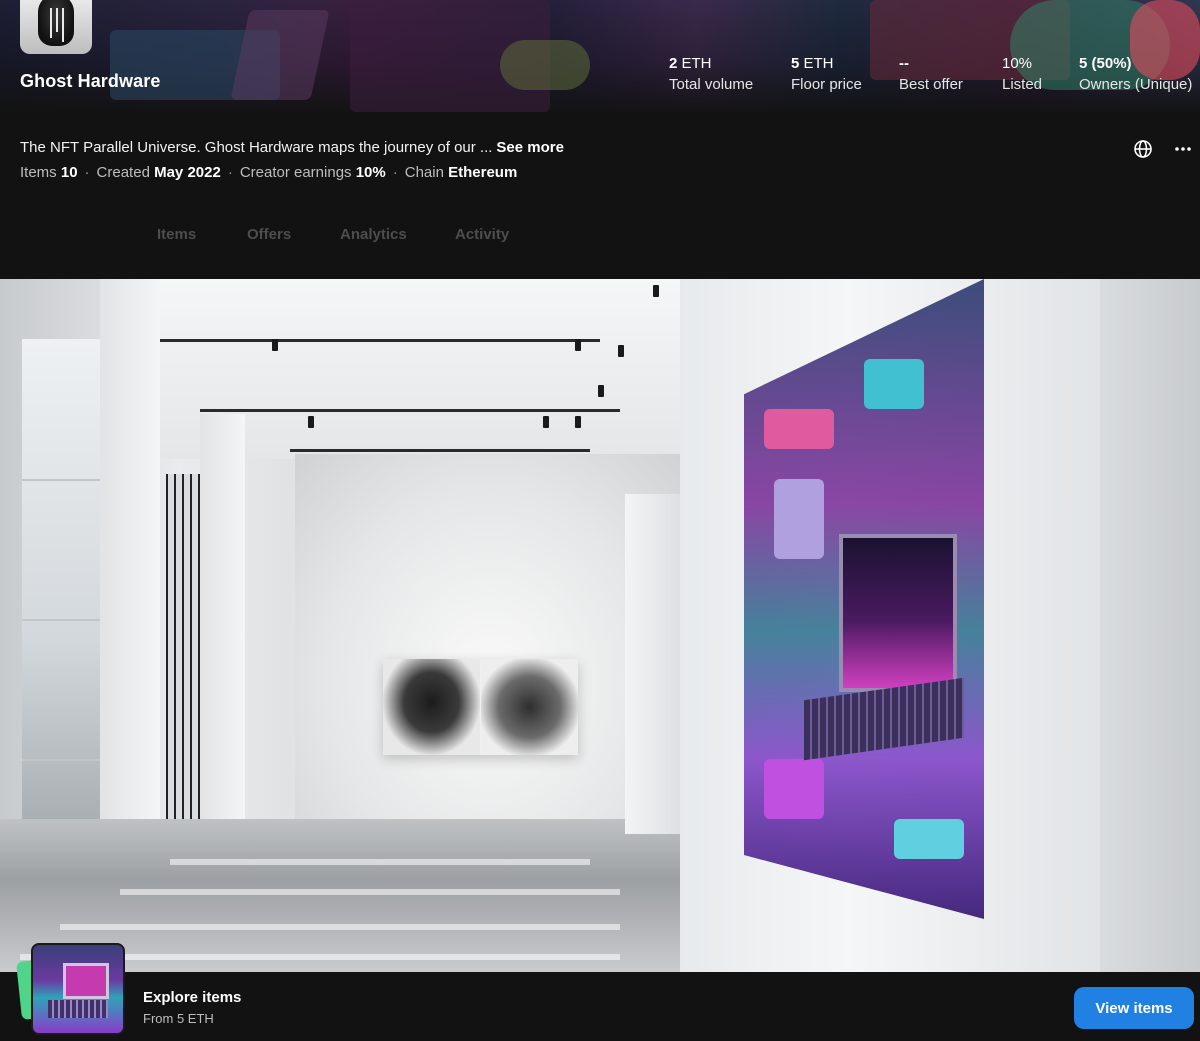  Describe the element at coordinates (600, 1006) in the screenshot. I see `explore-bar` at that location.